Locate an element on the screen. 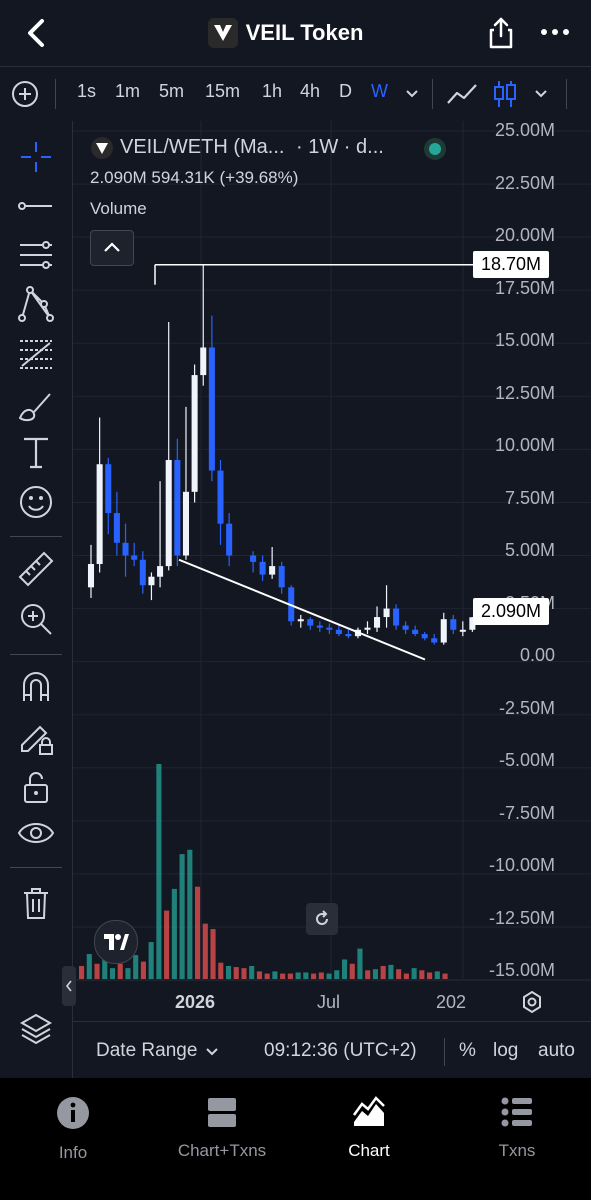 This screenshot has height=1200, width=591. tradingview-logo is located at coordinates (116, 942).